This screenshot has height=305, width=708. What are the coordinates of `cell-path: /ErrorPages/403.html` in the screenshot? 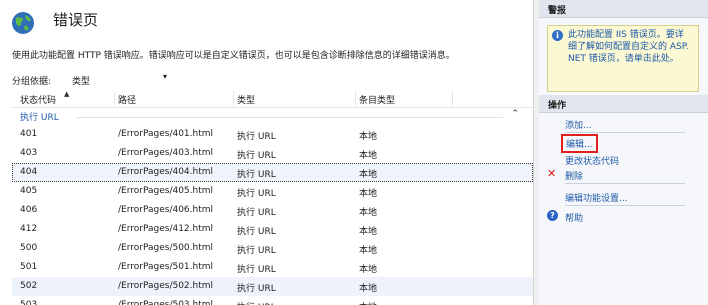 It's located at (166, 153).